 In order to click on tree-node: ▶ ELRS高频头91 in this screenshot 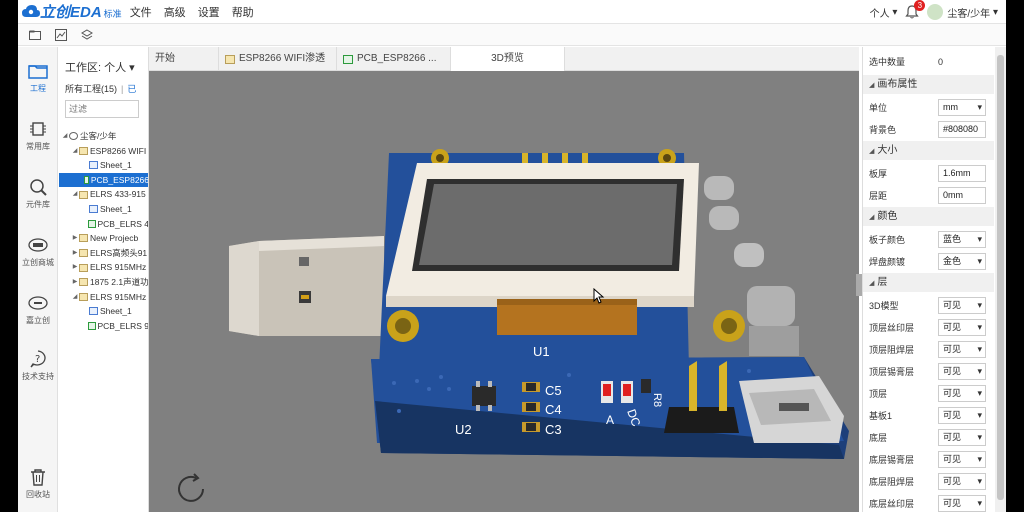, I will do `click(103, 253)`.